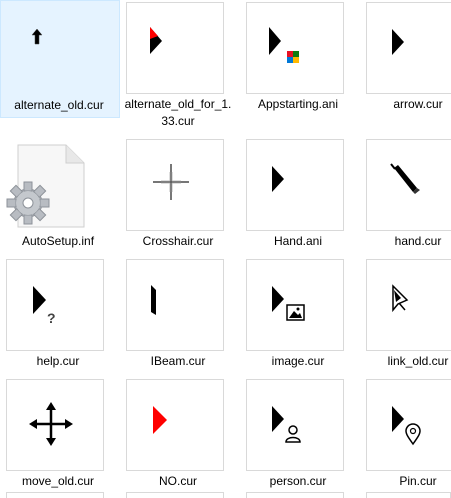 This screenshot has width=451, height=498. I want to click on file-name: Crosshair.cur, so click(178, 241).